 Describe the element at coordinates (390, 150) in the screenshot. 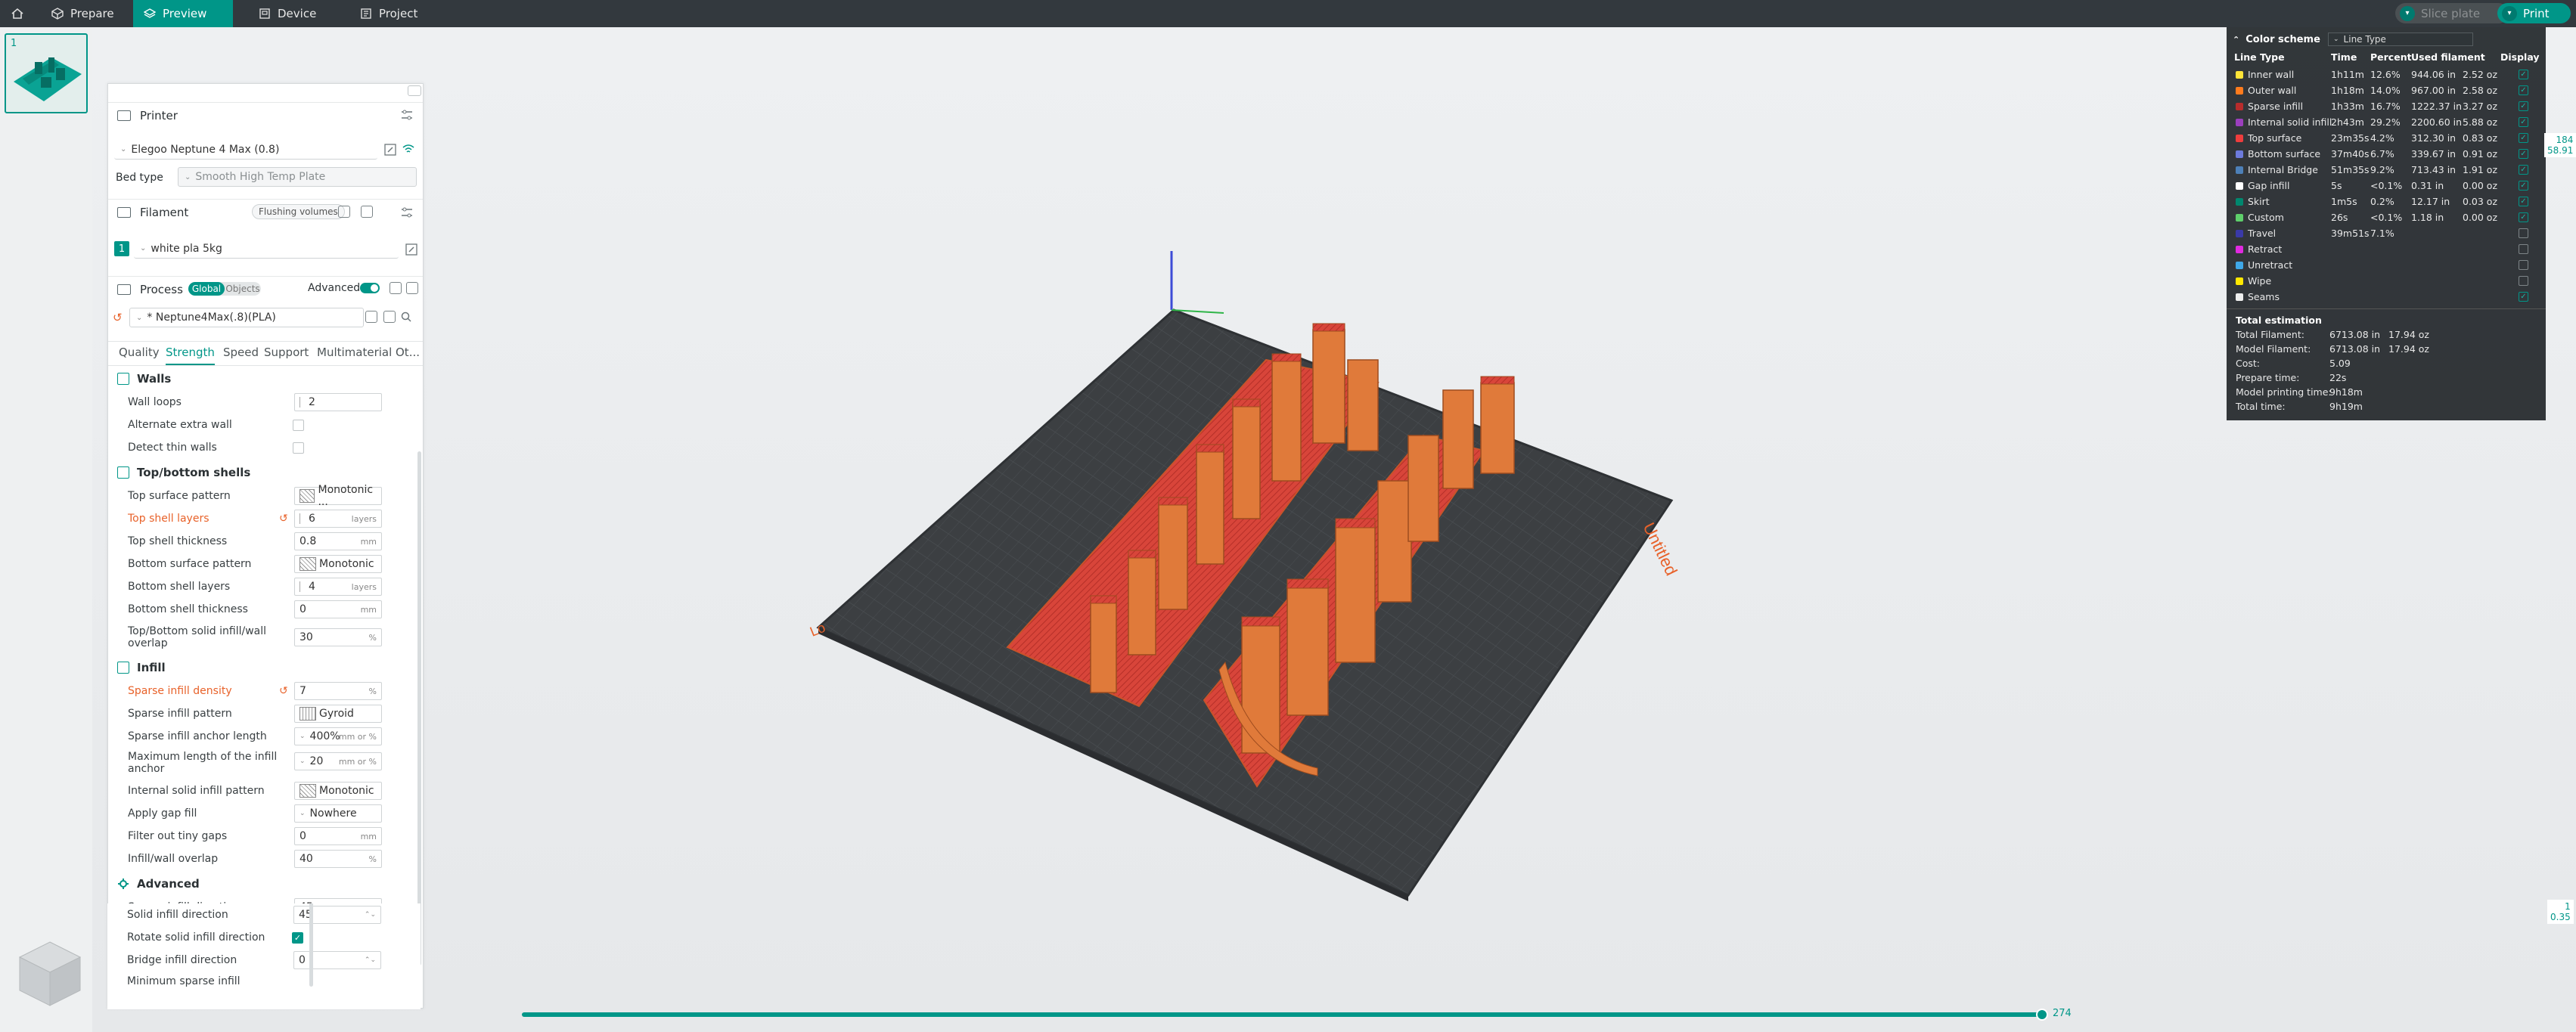

I see `edit-icon` at that location.